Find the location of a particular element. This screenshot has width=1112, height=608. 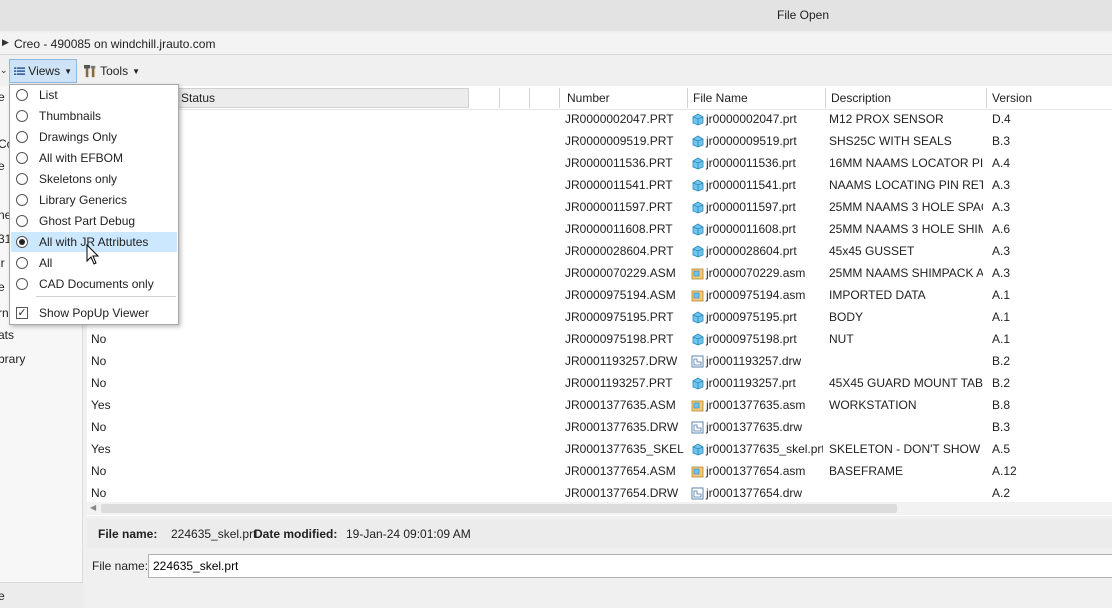

cell-file-name: jr0000009519.prt is located at coordinates (757, 141).